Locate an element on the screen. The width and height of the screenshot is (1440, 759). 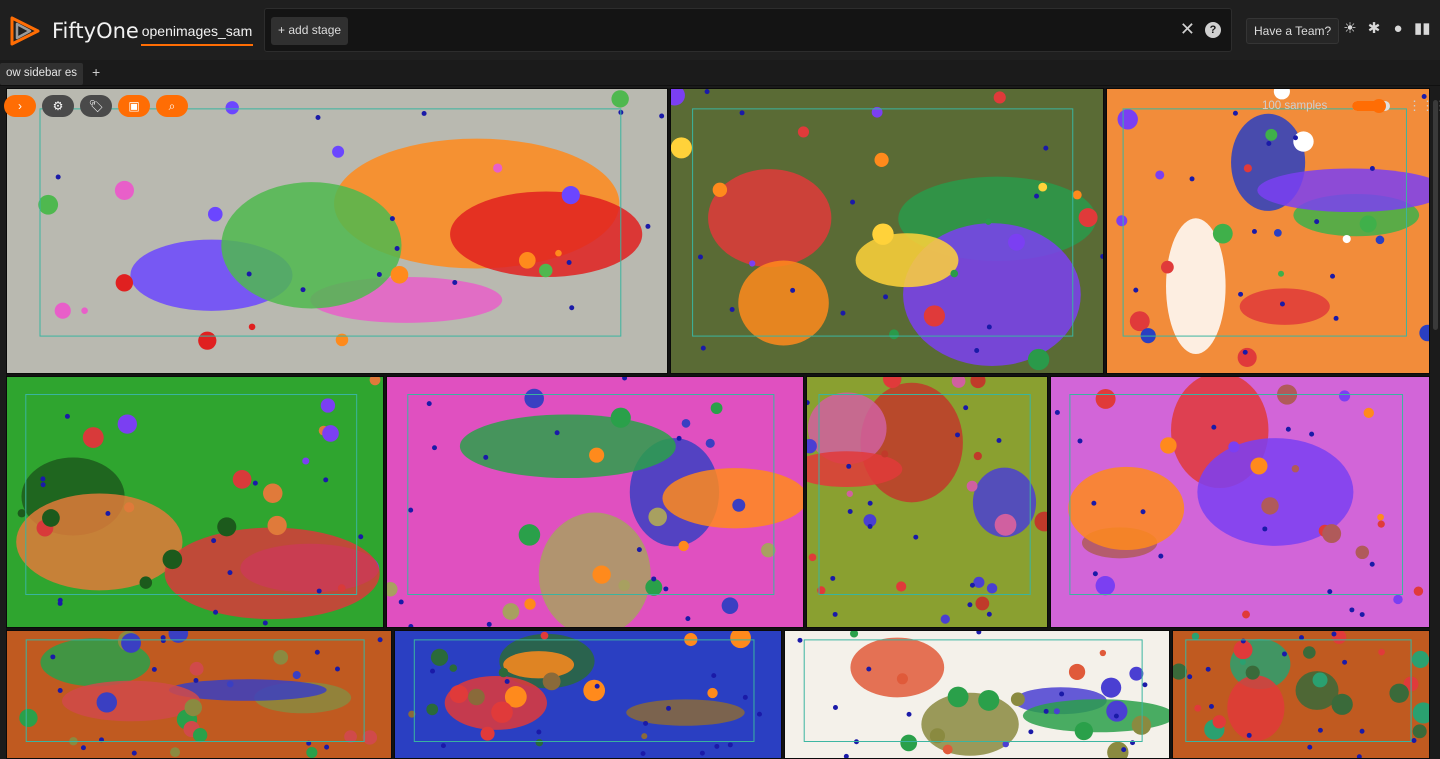
github-icon: ● is located at coordinates (1398, 29).